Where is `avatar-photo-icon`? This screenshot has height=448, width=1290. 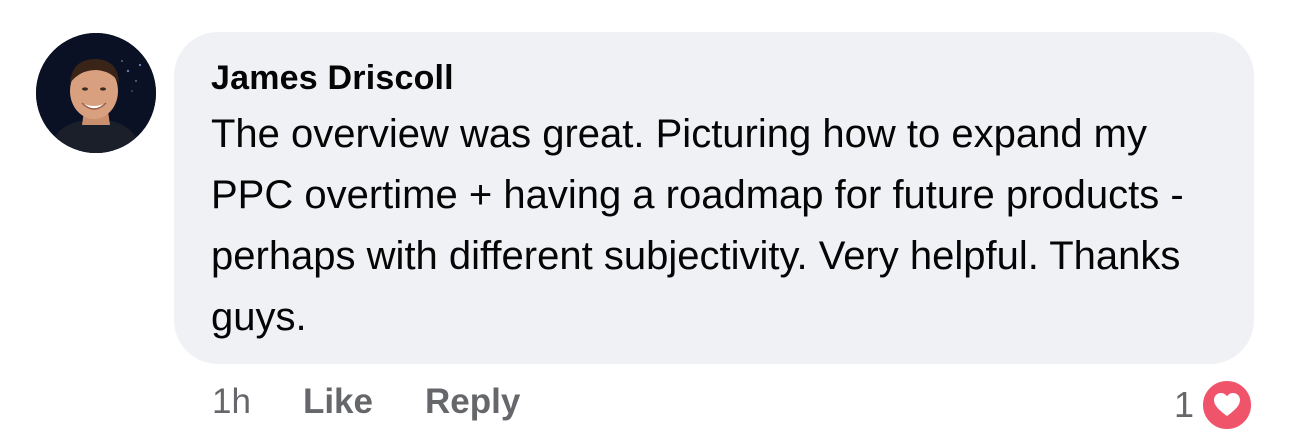 avatar-photo-icon is located at coordinates (96, 93).